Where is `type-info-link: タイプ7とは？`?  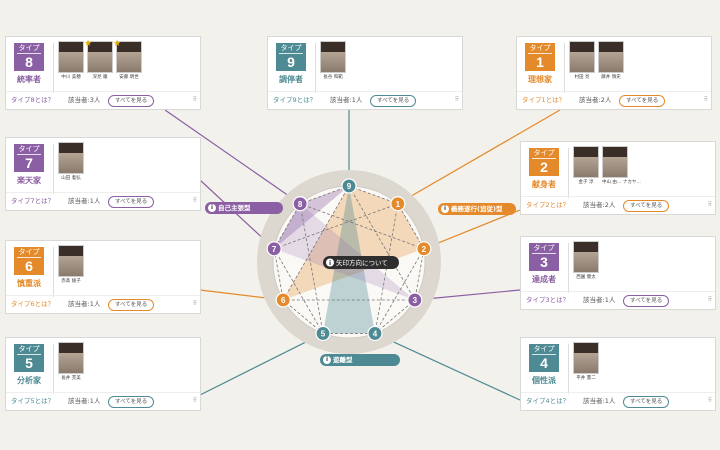 type-info-link: タイプ7とは？ is located at coordinates (32, 201).